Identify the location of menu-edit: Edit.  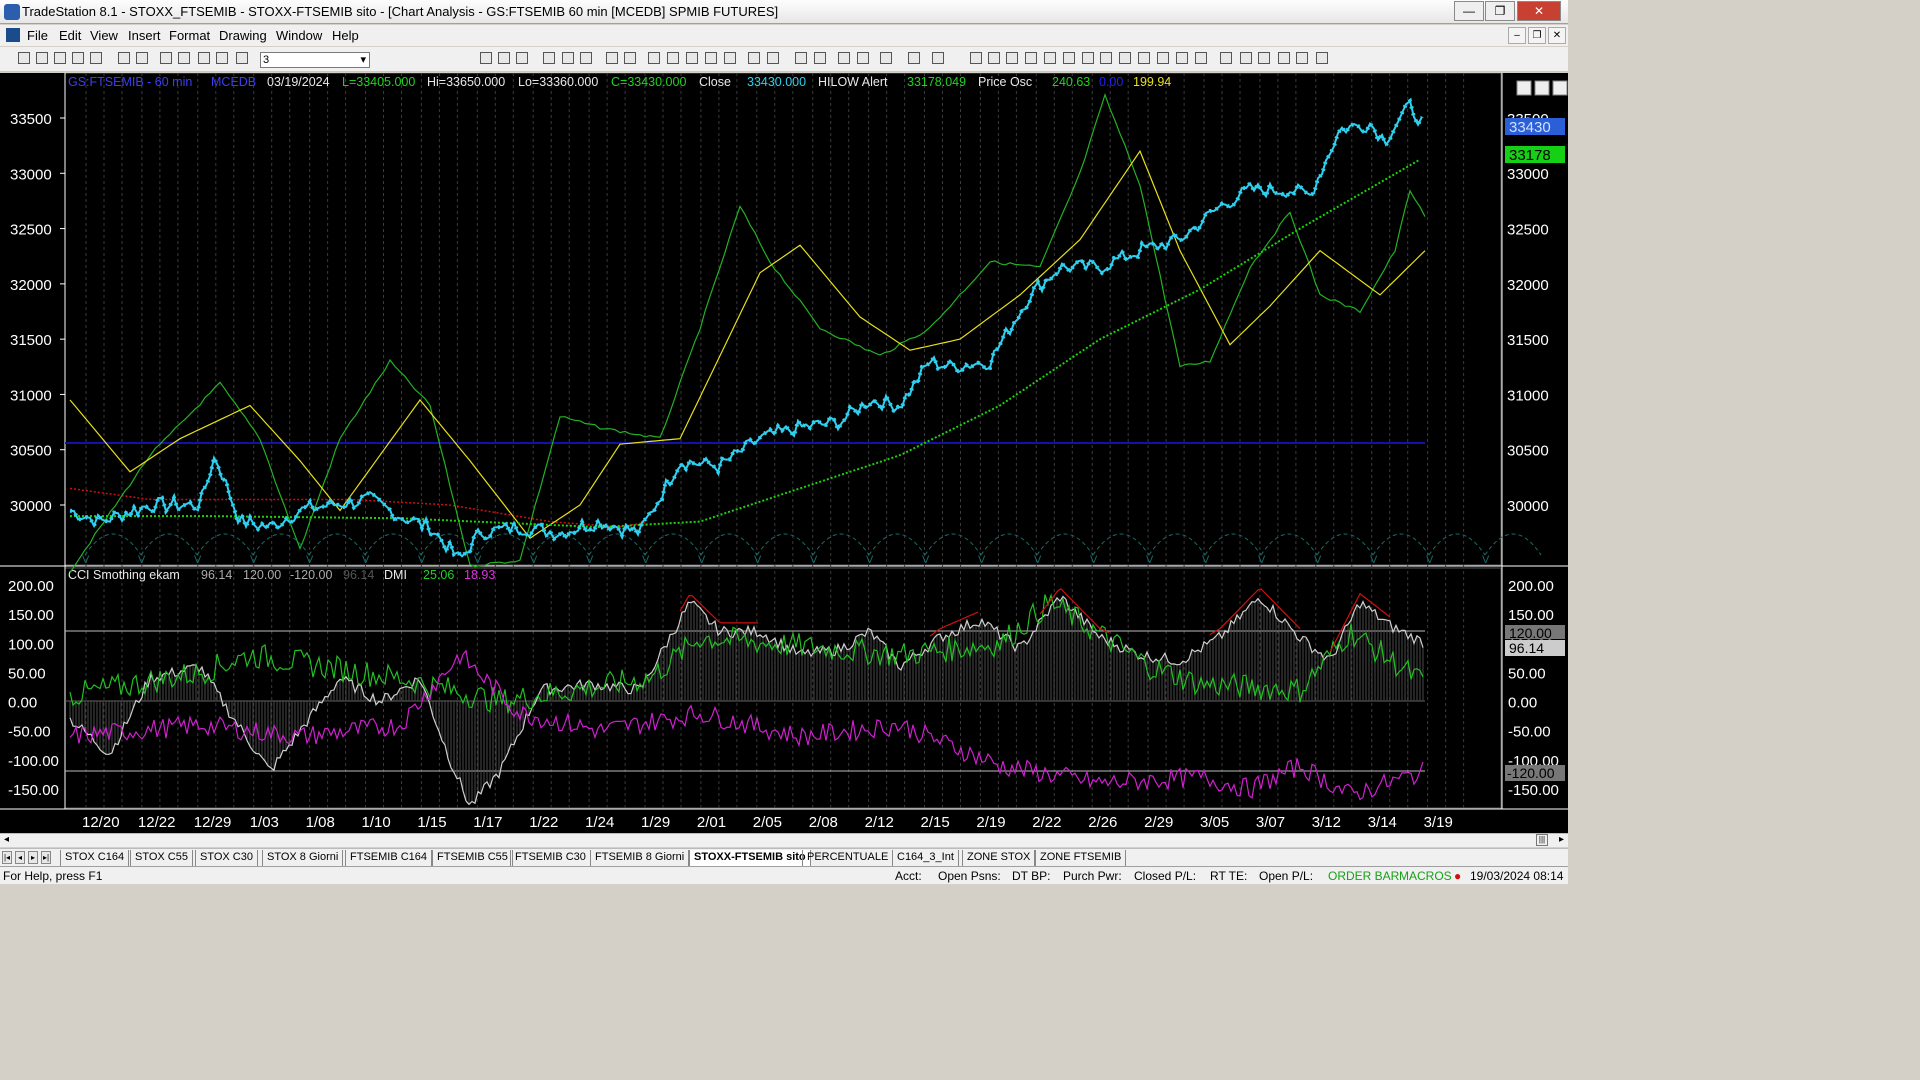
(70, 35).